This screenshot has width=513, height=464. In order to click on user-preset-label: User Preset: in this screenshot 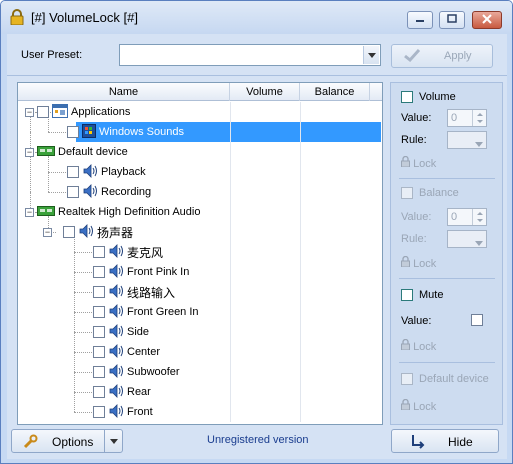, I will do `click(52, 55)`.